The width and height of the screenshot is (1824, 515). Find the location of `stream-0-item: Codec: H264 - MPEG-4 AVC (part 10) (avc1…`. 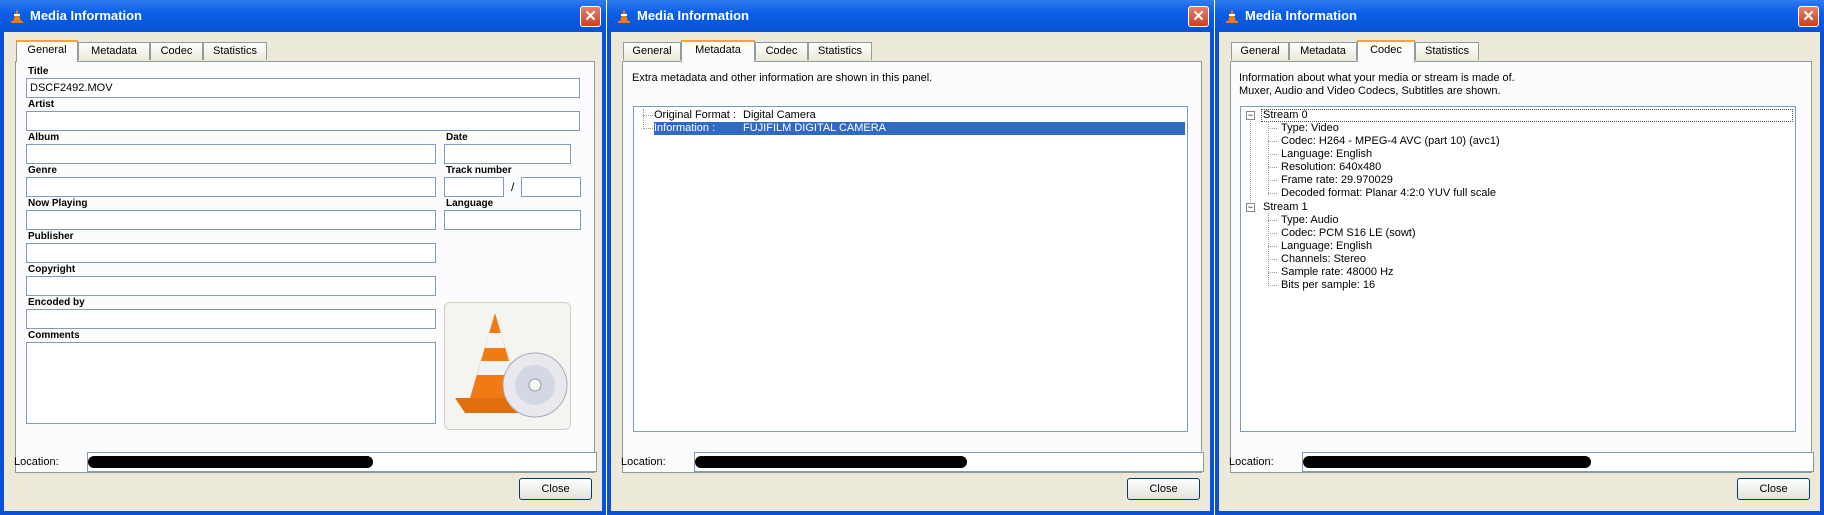

stream-0-item: Codec: H264 - MPEG-4 AVC (part 10) (avc1… is located at coordinates (1390, 141).